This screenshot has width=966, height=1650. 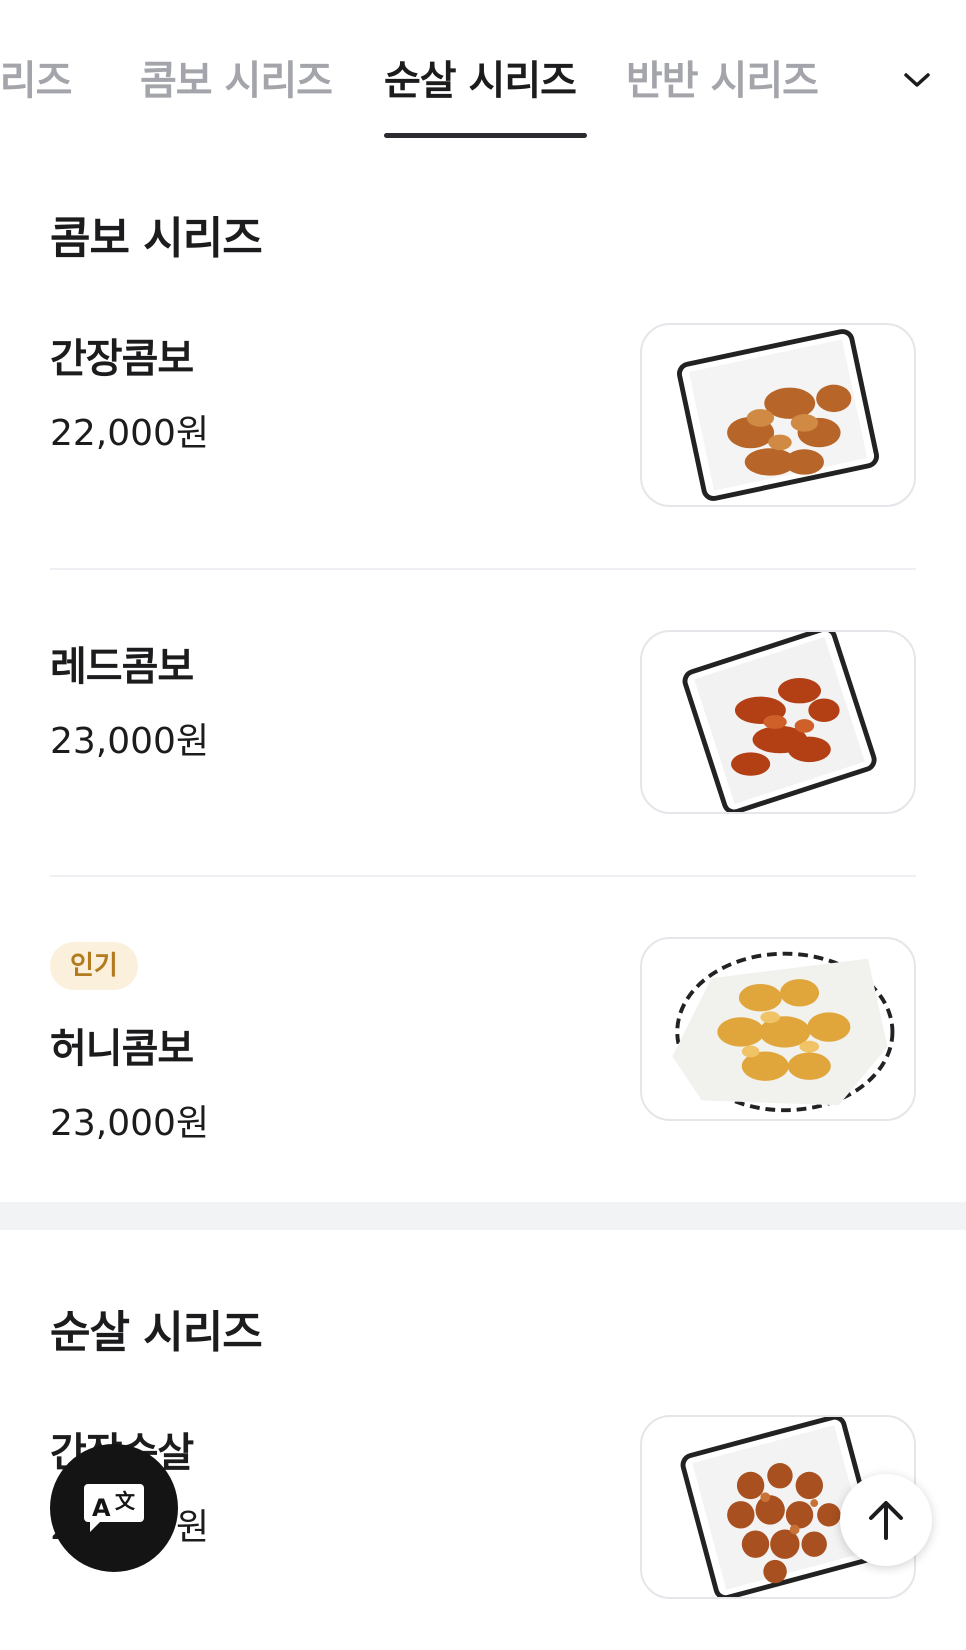 I want to click on popular-badge: 인기, so click(x=94, y=966).